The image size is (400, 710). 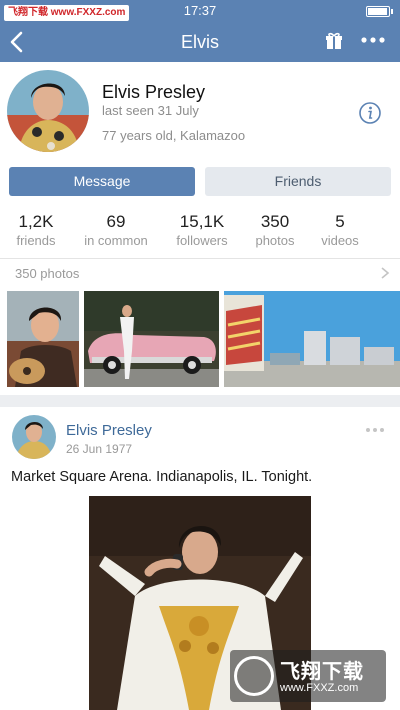 What do you see at coordinates (48, 111) in the screenshot?
I see `profile-avatar` at bounding box center [48, 111].